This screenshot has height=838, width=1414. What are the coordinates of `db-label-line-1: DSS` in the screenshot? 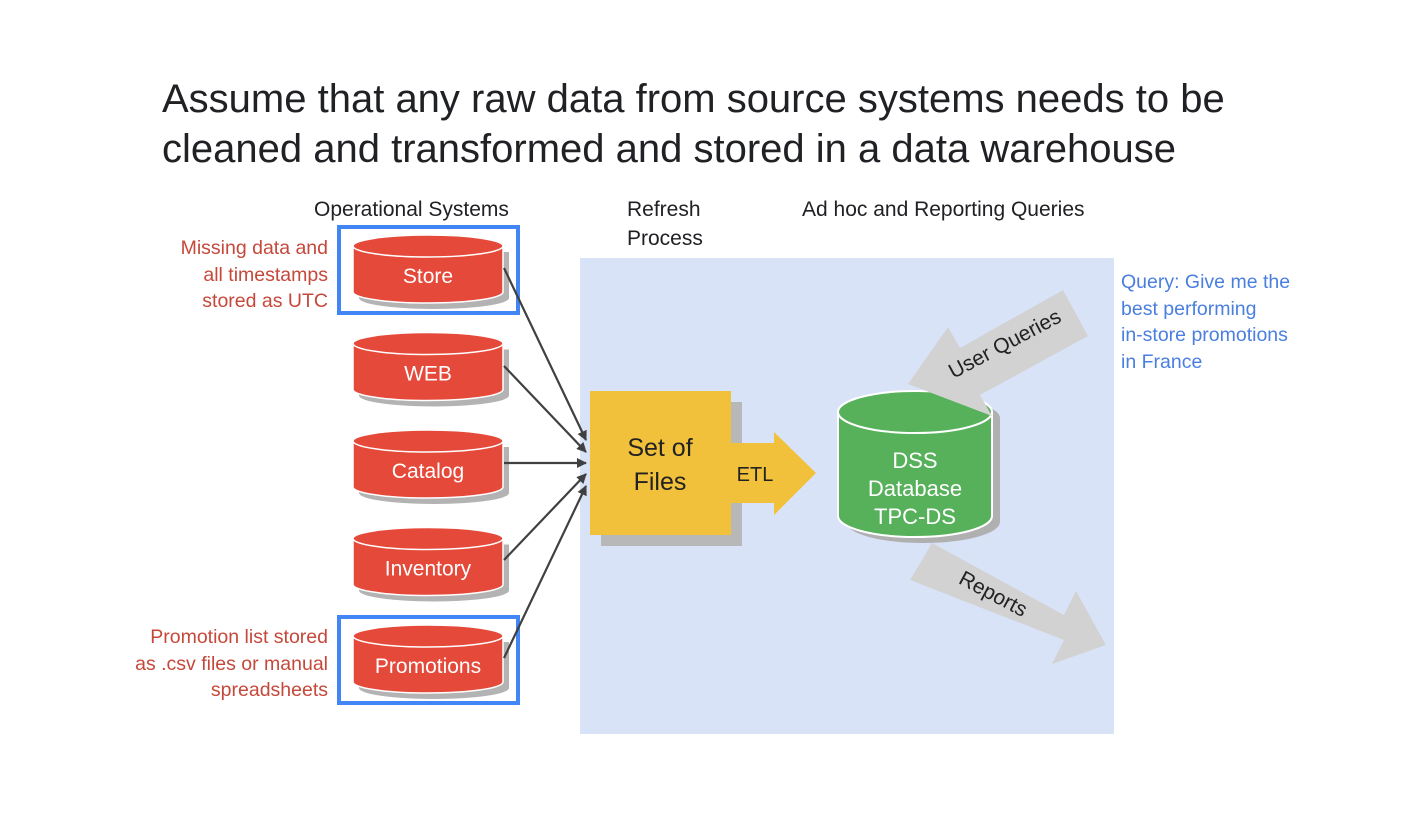 It's located at (914, 460).